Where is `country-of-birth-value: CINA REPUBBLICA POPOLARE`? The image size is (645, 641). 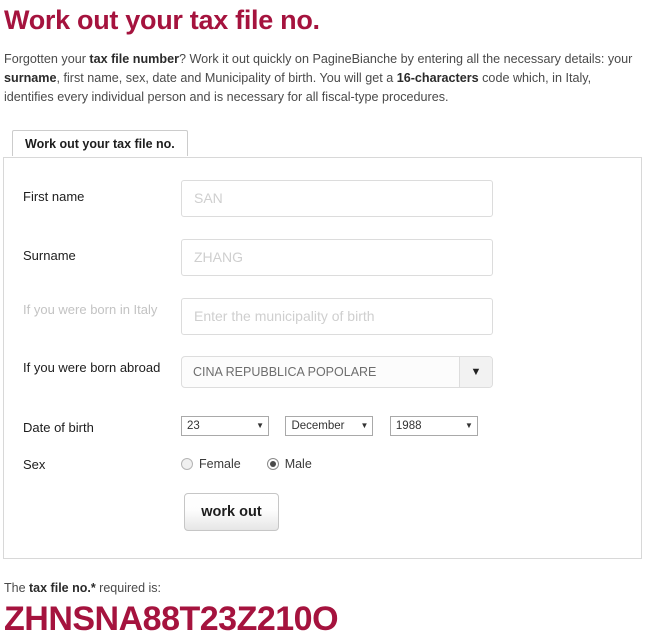 country-of-birth-value: CINA REPUBBLICA POPOLARE is located at coordinates (285, 371).